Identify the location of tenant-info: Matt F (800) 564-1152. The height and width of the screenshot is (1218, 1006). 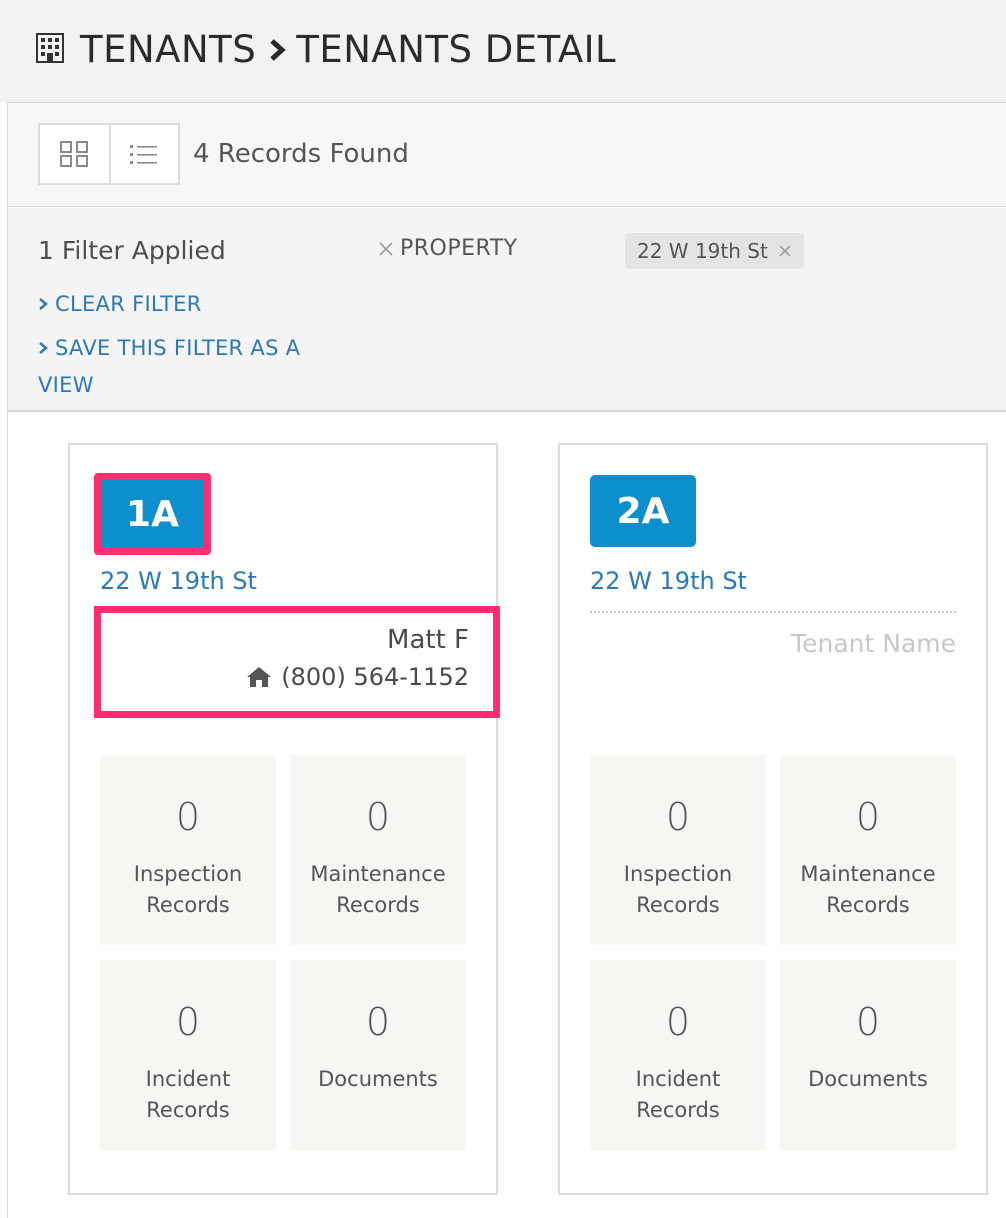
(297, 662).